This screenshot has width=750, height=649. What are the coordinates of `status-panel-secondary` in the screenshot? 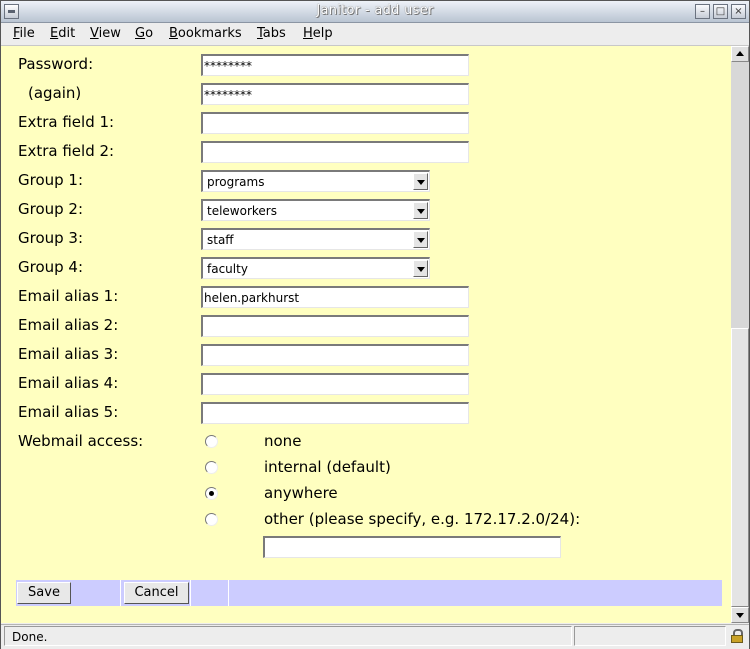 It's located at (650, 636).